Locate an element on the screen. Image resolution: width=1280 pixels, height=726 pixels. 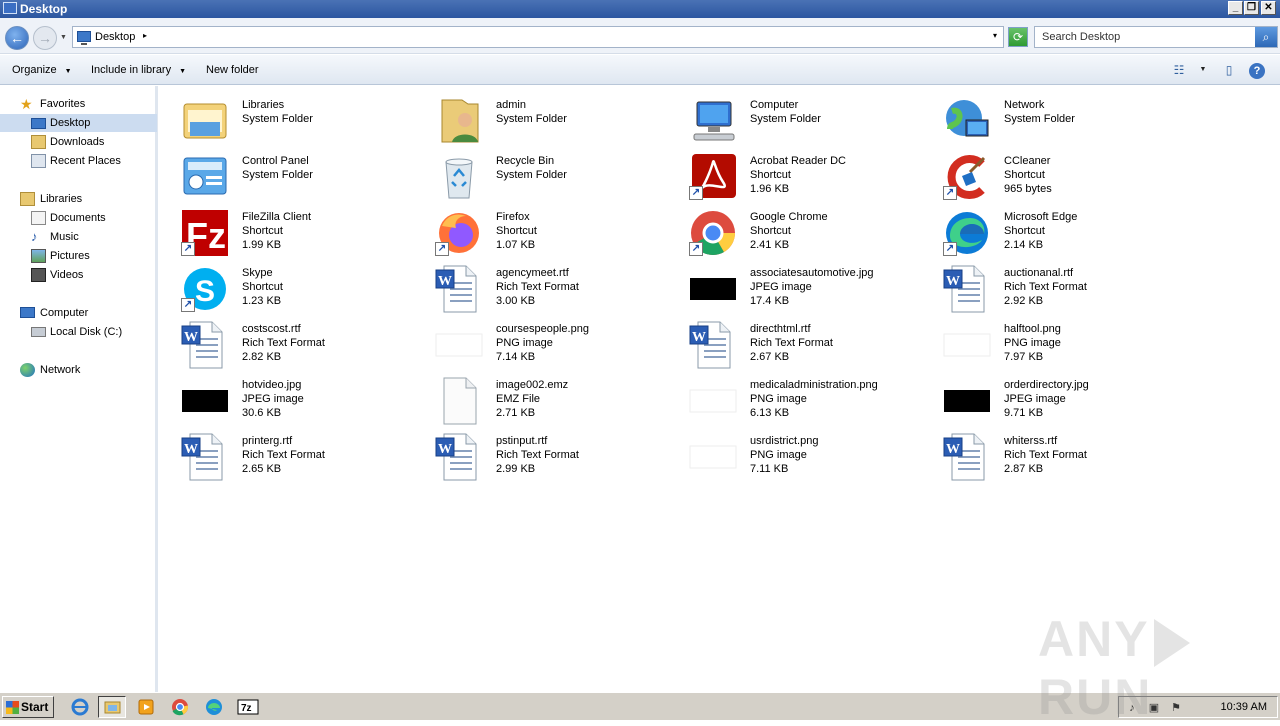
view-options-caret-icon: ▼ is located at coordinates (1203, 70).